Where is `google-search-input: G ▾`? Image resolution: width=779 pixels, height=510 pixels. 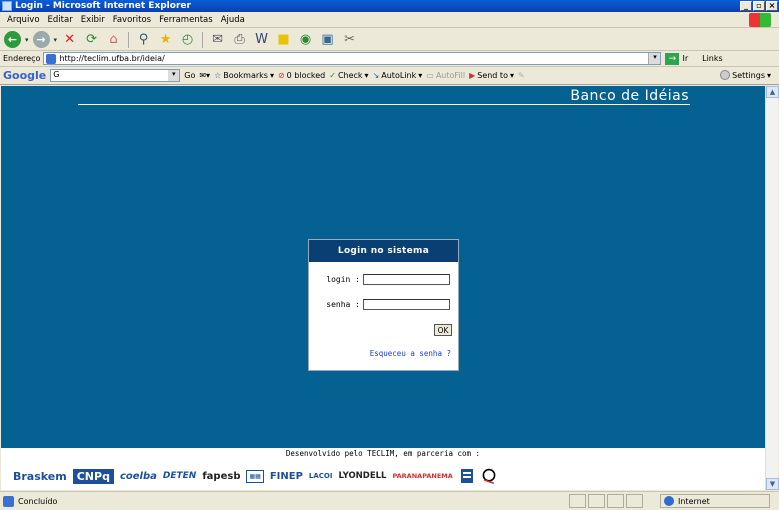
google-search-input: G ▾ is located at coordinates (115, 75).